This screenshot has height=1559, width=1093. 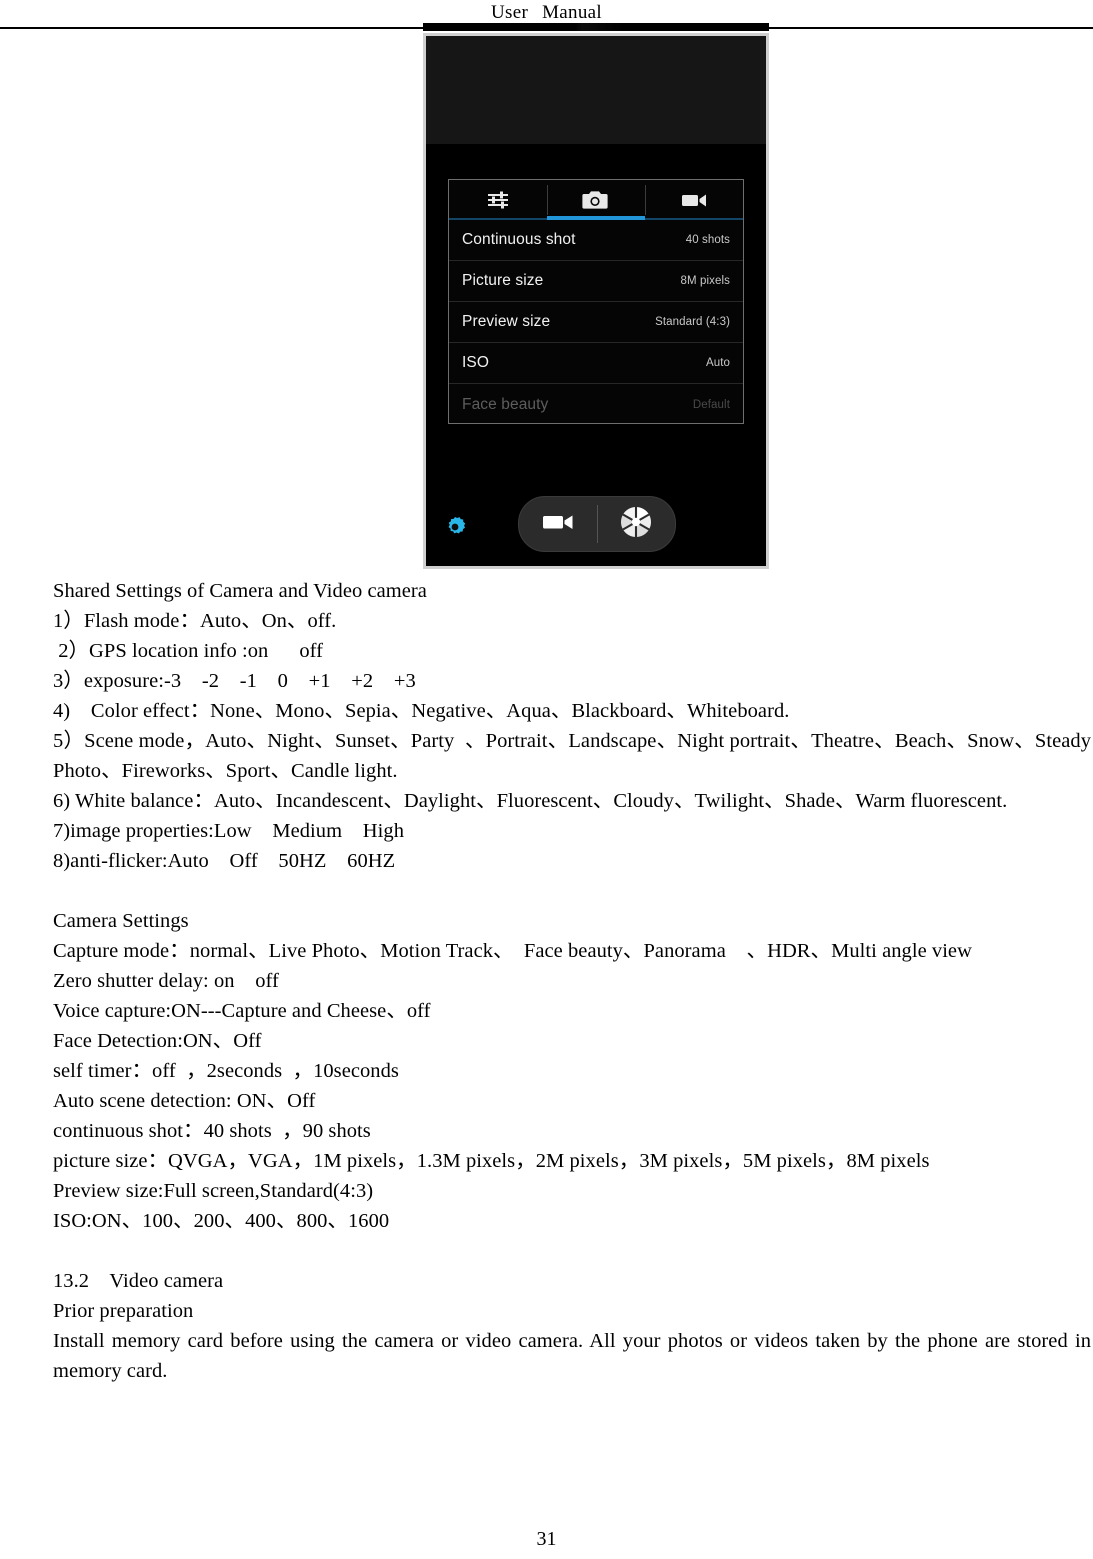 I want to click on setting-row-preview-size: Preview size Standard (4:3), so click(x=596, y=322).